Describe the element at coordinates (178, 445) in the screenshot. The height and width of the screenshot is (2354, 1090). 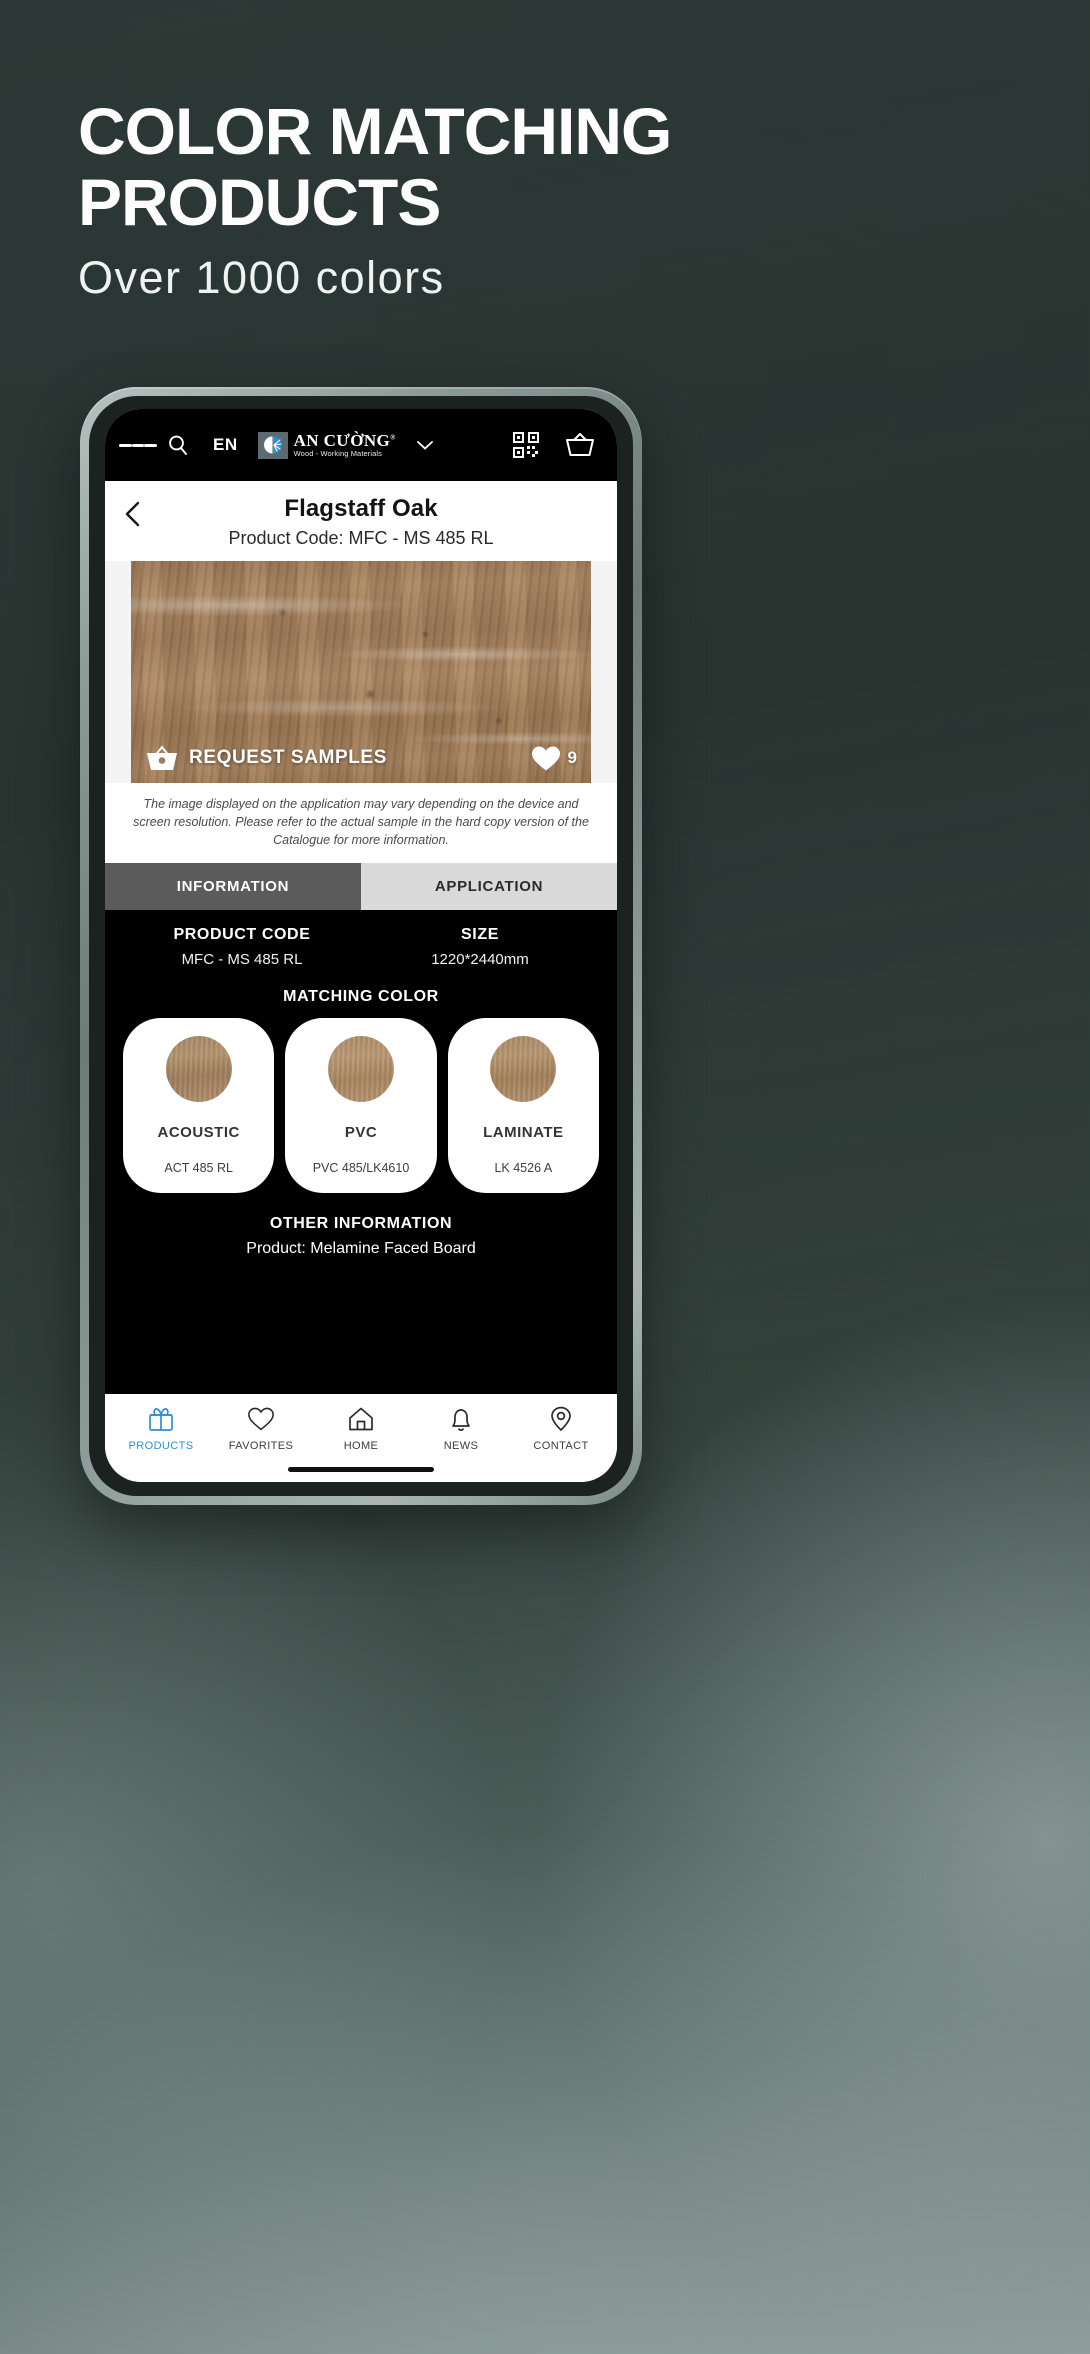
I see `search-icon` at that location.